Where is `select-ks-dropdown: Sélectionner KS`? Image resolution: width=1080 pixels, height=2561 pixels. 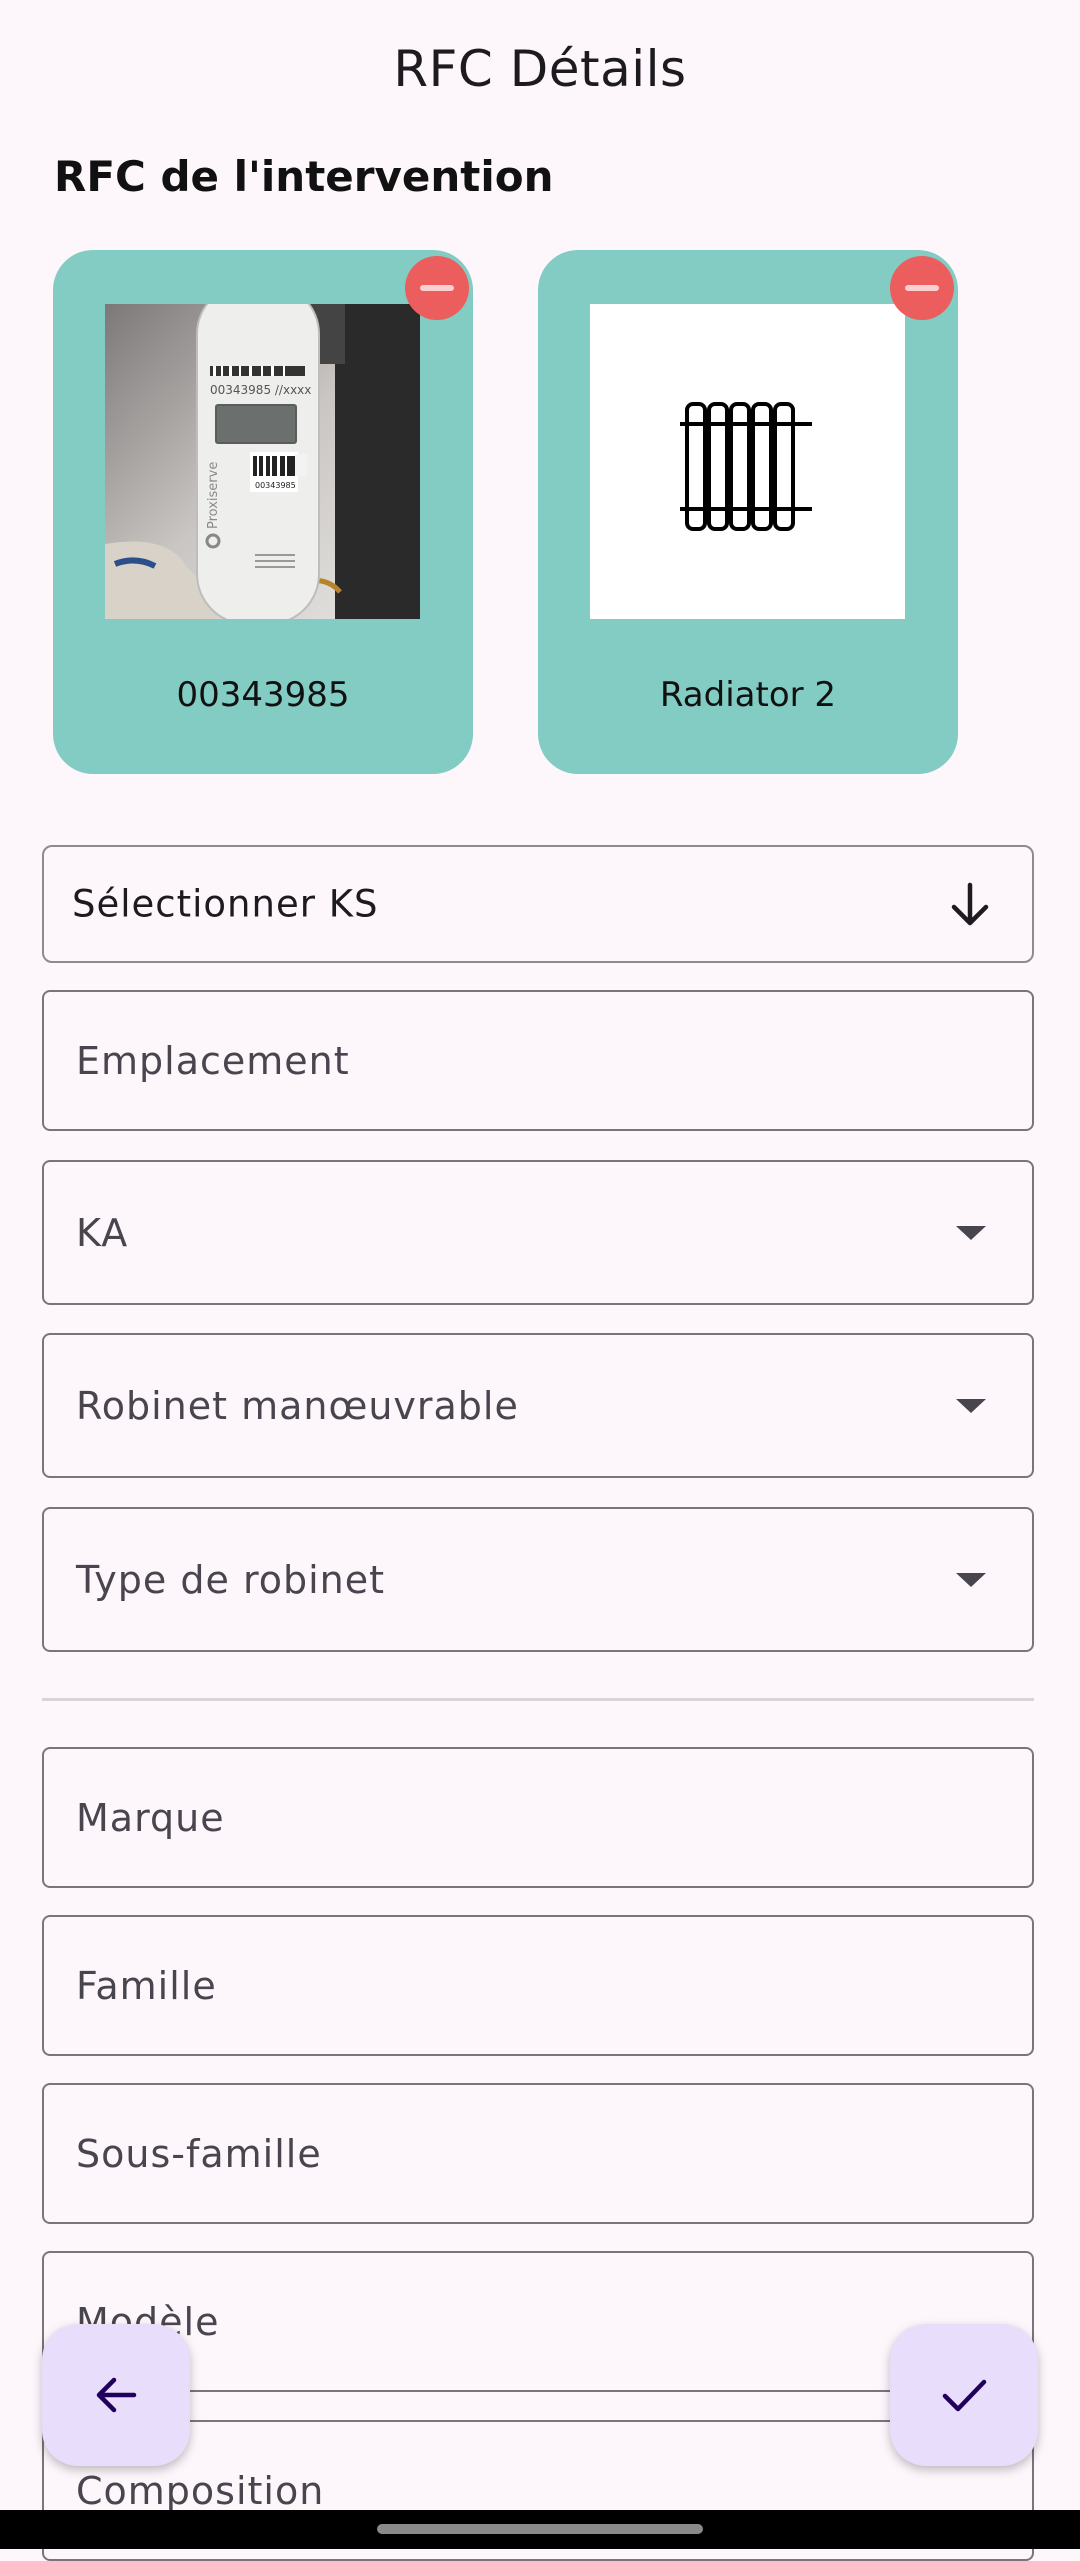 select-ks-dropdown: Sélectionner KS is located at coordinates (538, 904).